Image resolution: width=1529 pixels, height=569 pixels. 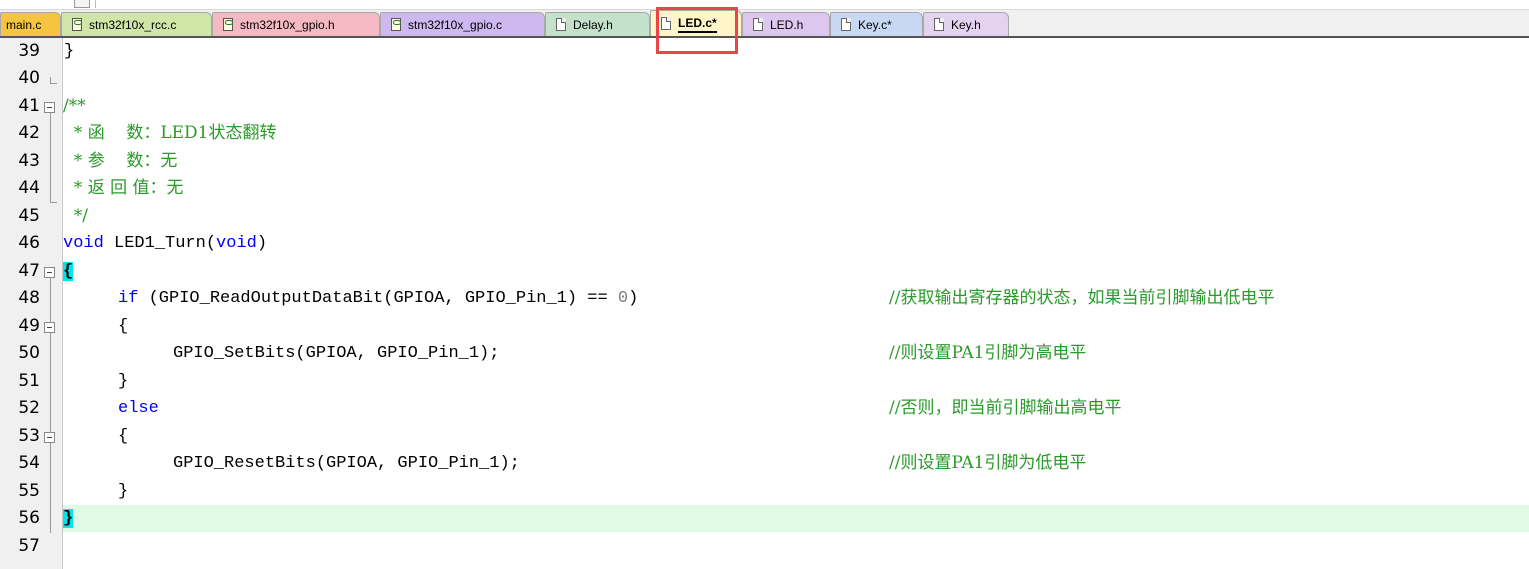 What do you see at coordinates (76, 216) in the screenshot?
I see `comment-text: */` at bounding box center [76, 216].